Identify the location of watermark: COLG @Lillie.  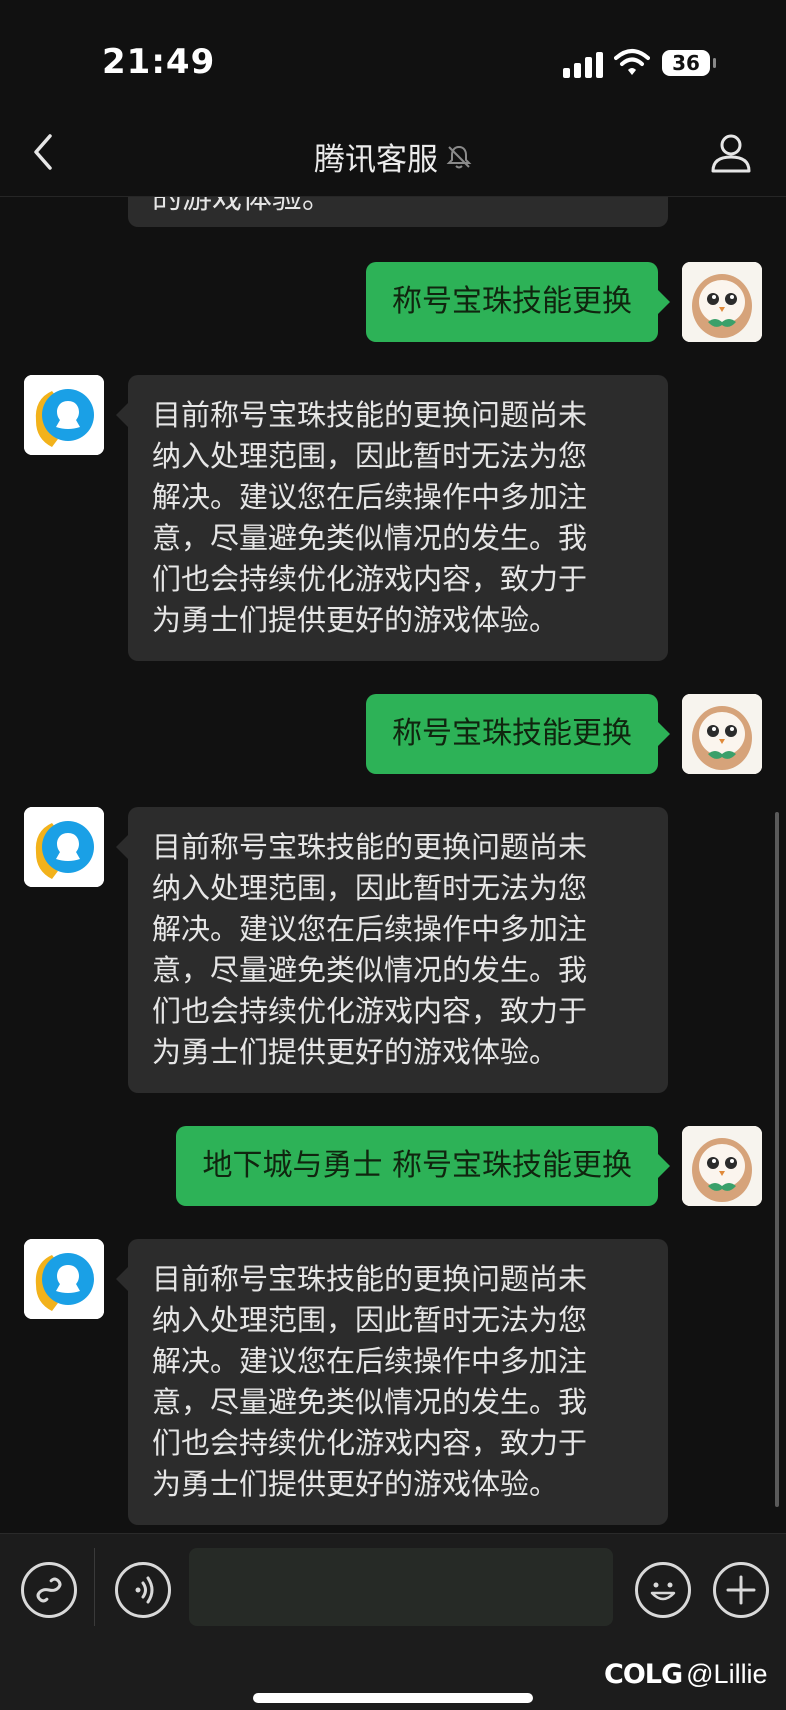
(686, 1674).